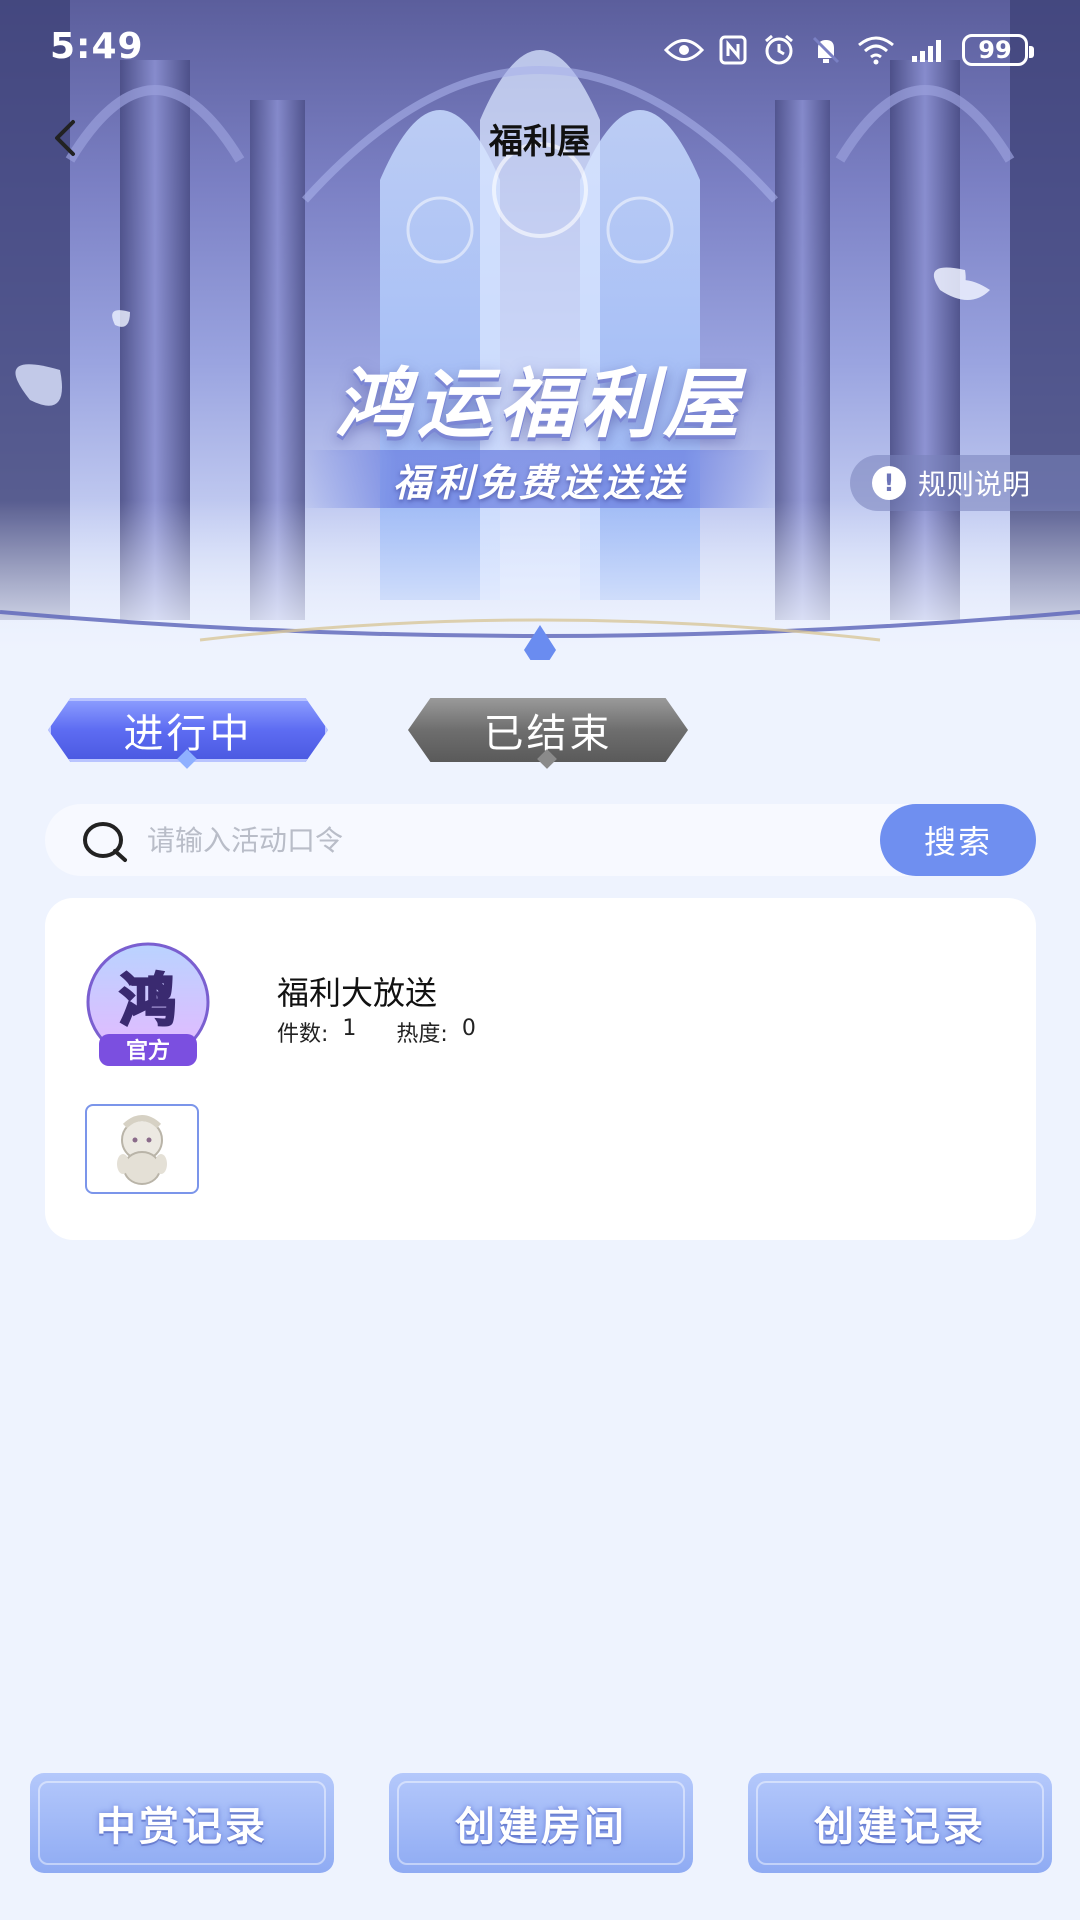  Describe the element at coordinates (733, 50) in the screenshot. I see `nfc-icon` at that location.